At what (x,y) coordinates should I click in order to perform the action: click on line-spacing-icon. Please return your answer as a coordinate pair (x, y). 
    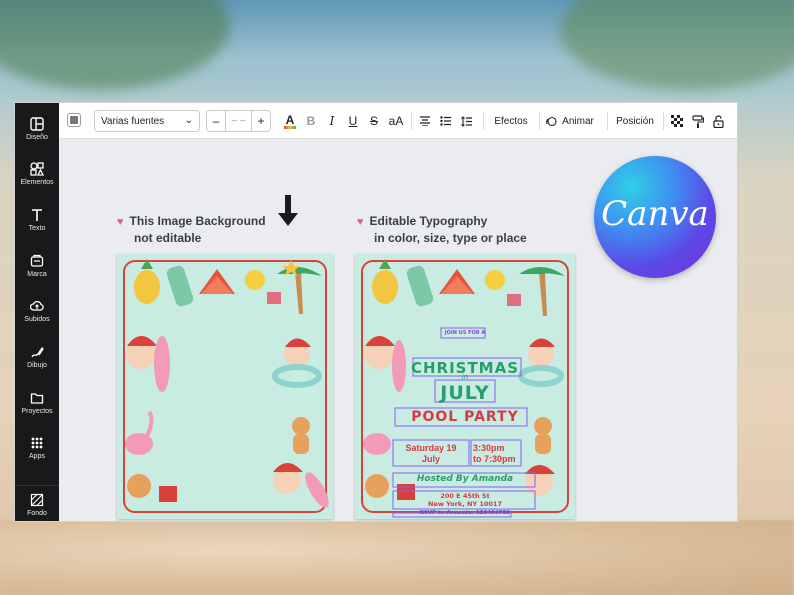
    Looking at the image, I should click on (466, 121).